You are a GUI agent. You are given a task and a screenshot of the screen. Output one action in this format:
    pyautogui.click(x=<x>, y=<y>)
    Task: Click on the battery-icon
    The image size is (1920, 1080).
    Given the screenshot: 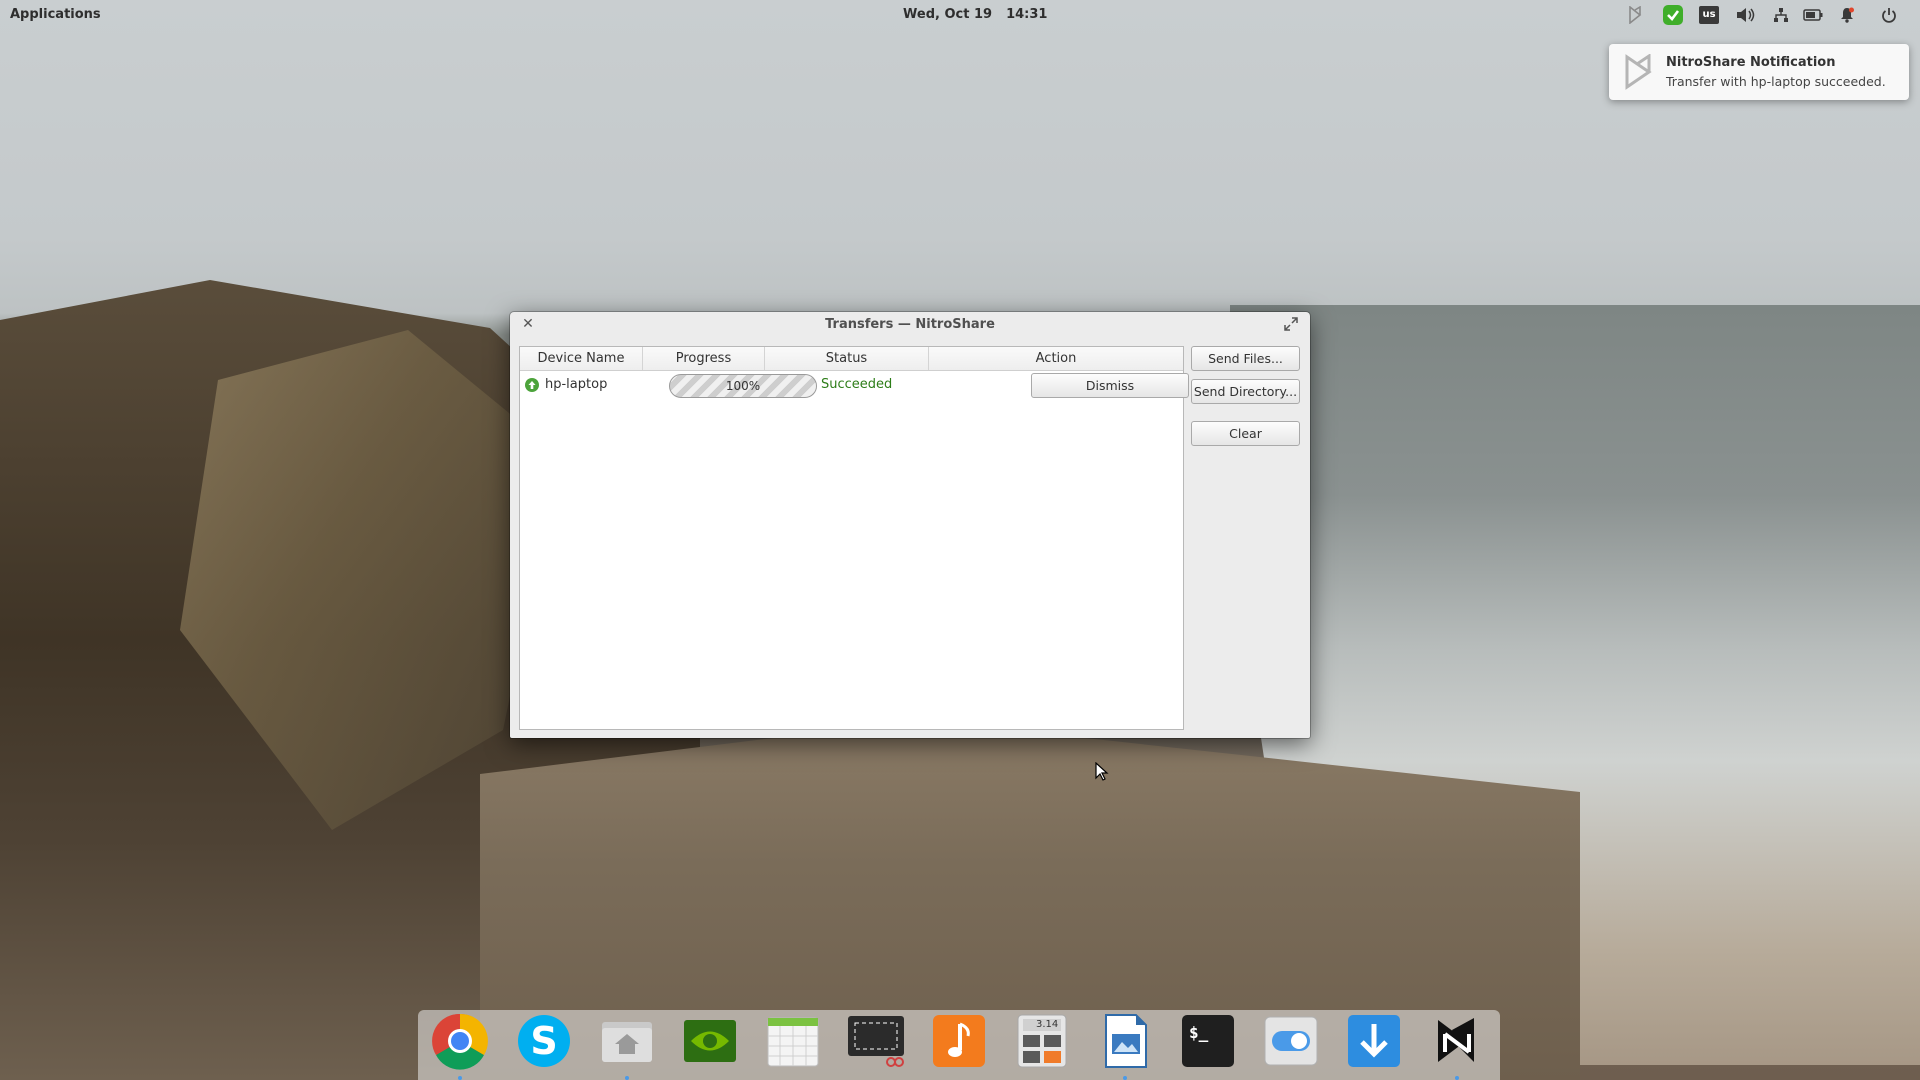 What is the action you would take?
    pyautogui.click(x=1813, y=15)
    